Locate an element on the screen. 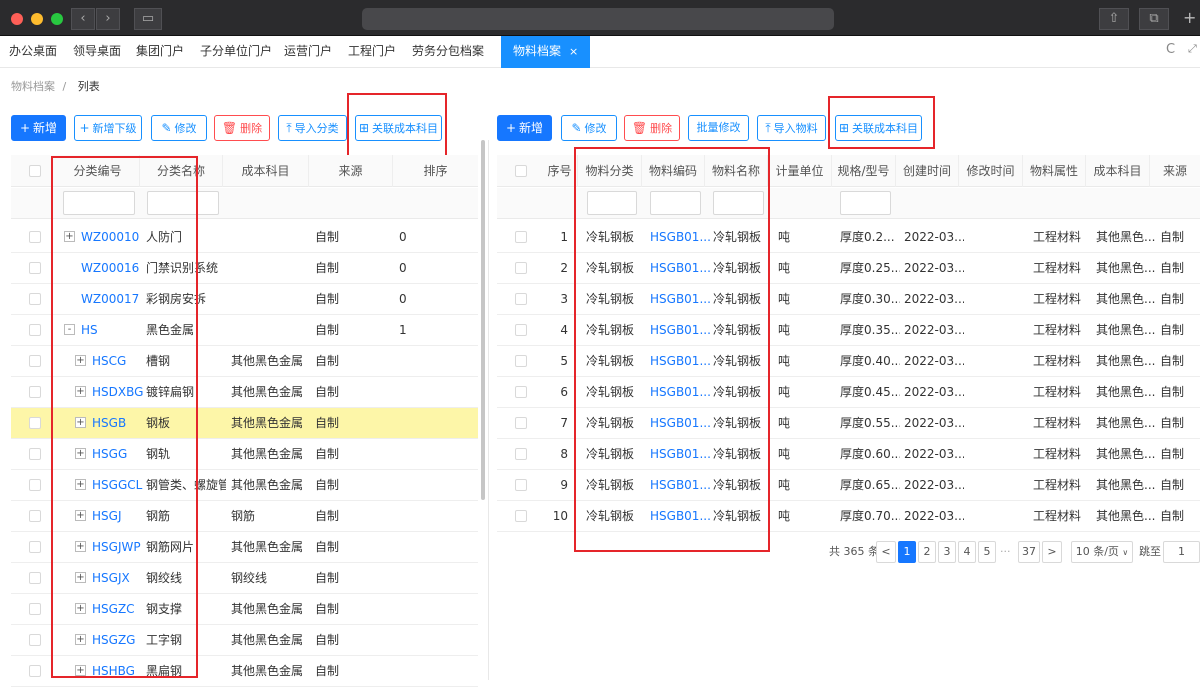 Image resolution: width=1200 pixels, height=687 pixels. col-material-source: 来源 is located at coordinates (1175, 171).